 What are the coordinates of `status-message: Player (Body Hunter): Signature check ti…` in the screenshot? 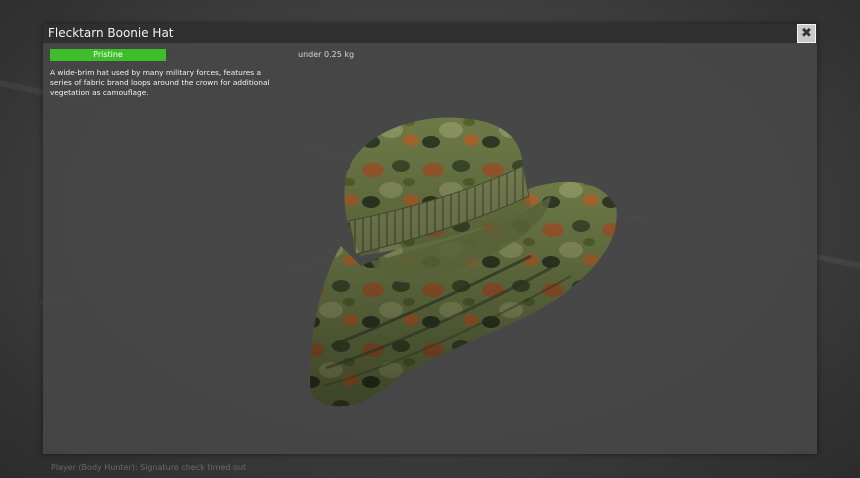 It's located at (149, 467).